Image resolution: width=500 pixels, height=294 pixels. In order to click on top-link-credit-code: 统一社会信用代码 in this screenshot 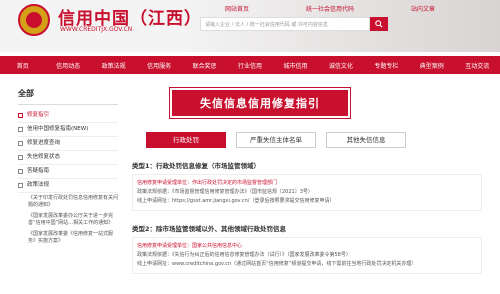, I will do `click(330, 8)`.